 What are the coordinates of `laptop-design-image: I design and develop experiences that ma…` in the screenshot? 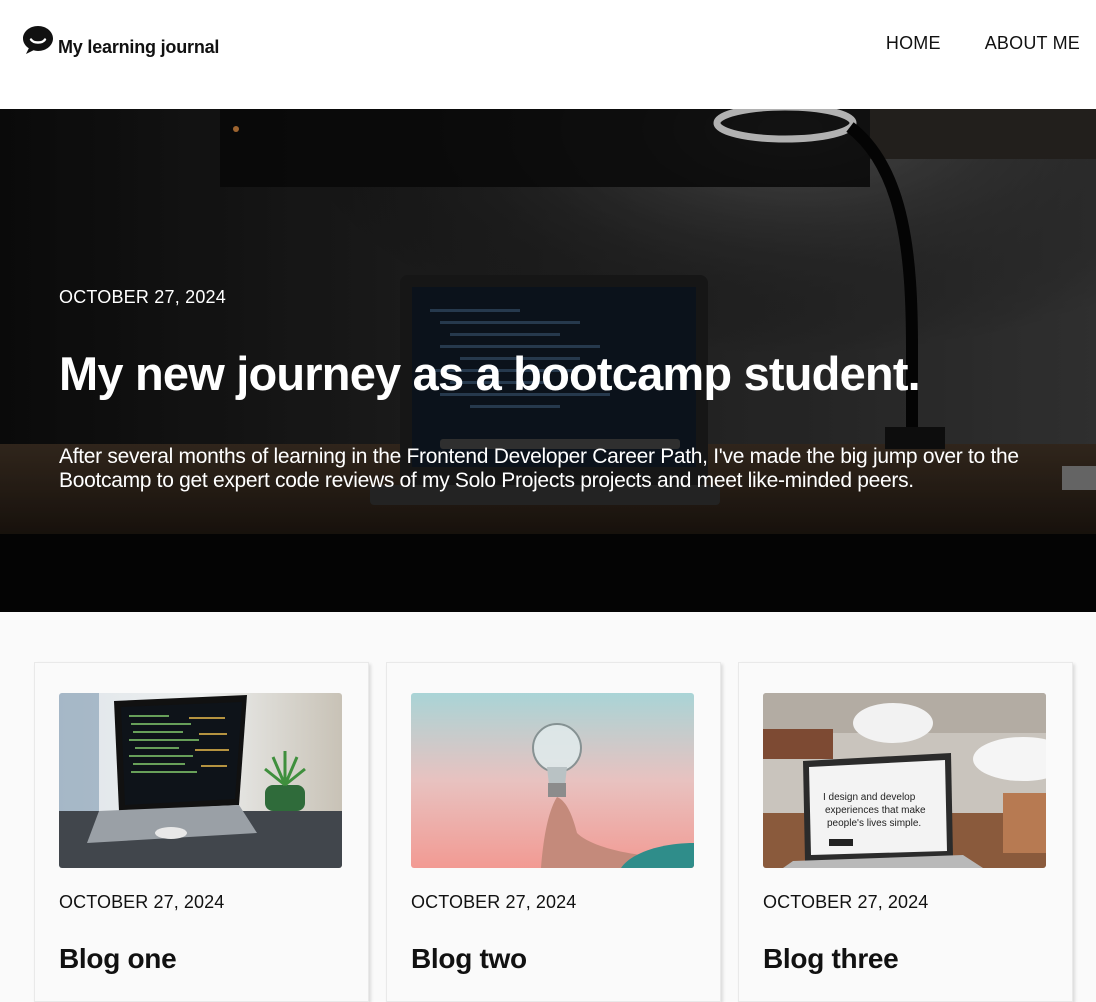 It's located at (904, 780).